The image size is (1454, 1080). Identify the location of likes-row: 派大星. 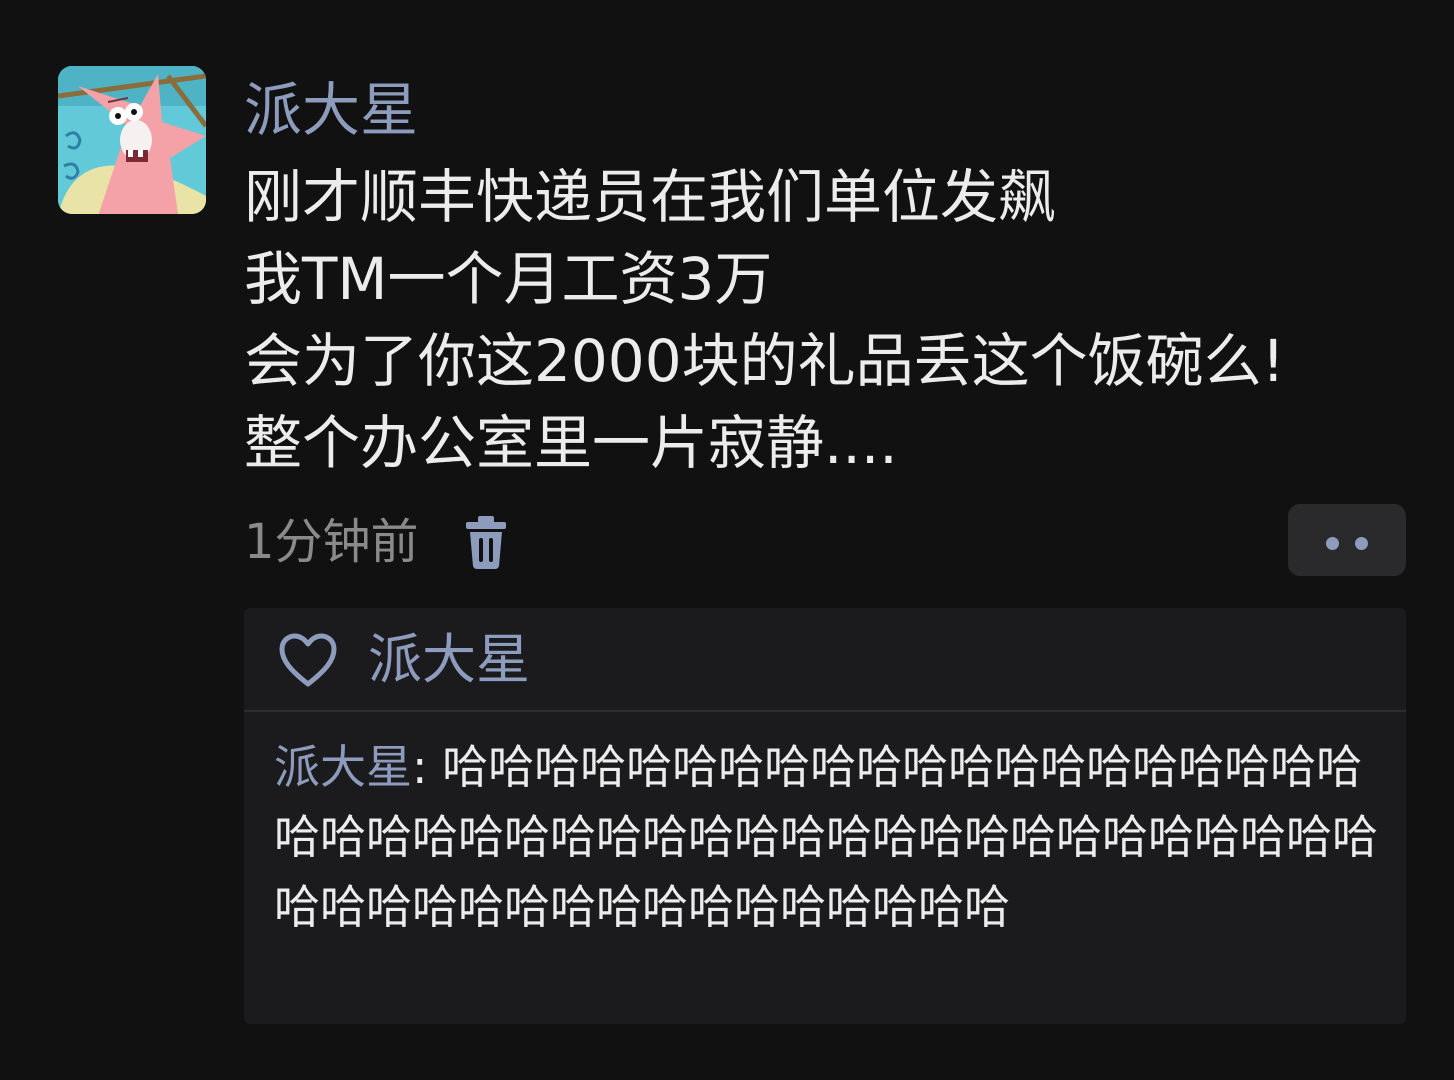
(825, 660).